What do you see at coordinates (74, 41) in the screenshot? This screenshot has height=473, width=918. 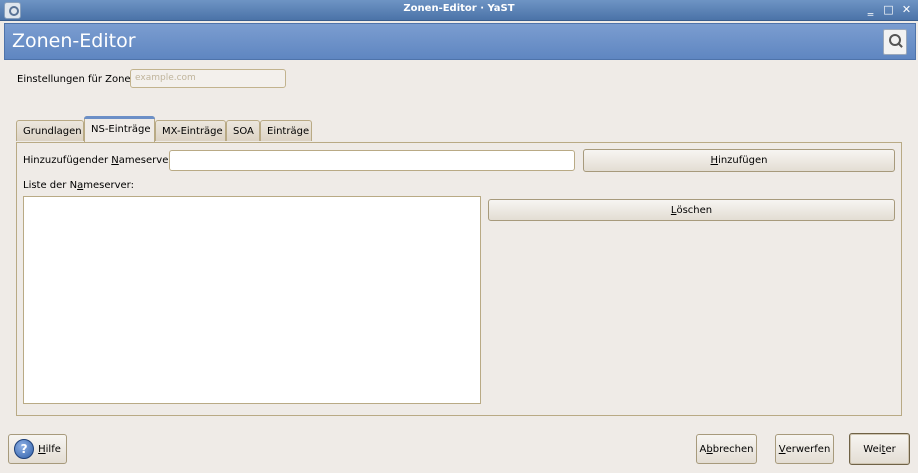 I see `dialog-title: Zonen-Editor` at bounding box center [74, 41].